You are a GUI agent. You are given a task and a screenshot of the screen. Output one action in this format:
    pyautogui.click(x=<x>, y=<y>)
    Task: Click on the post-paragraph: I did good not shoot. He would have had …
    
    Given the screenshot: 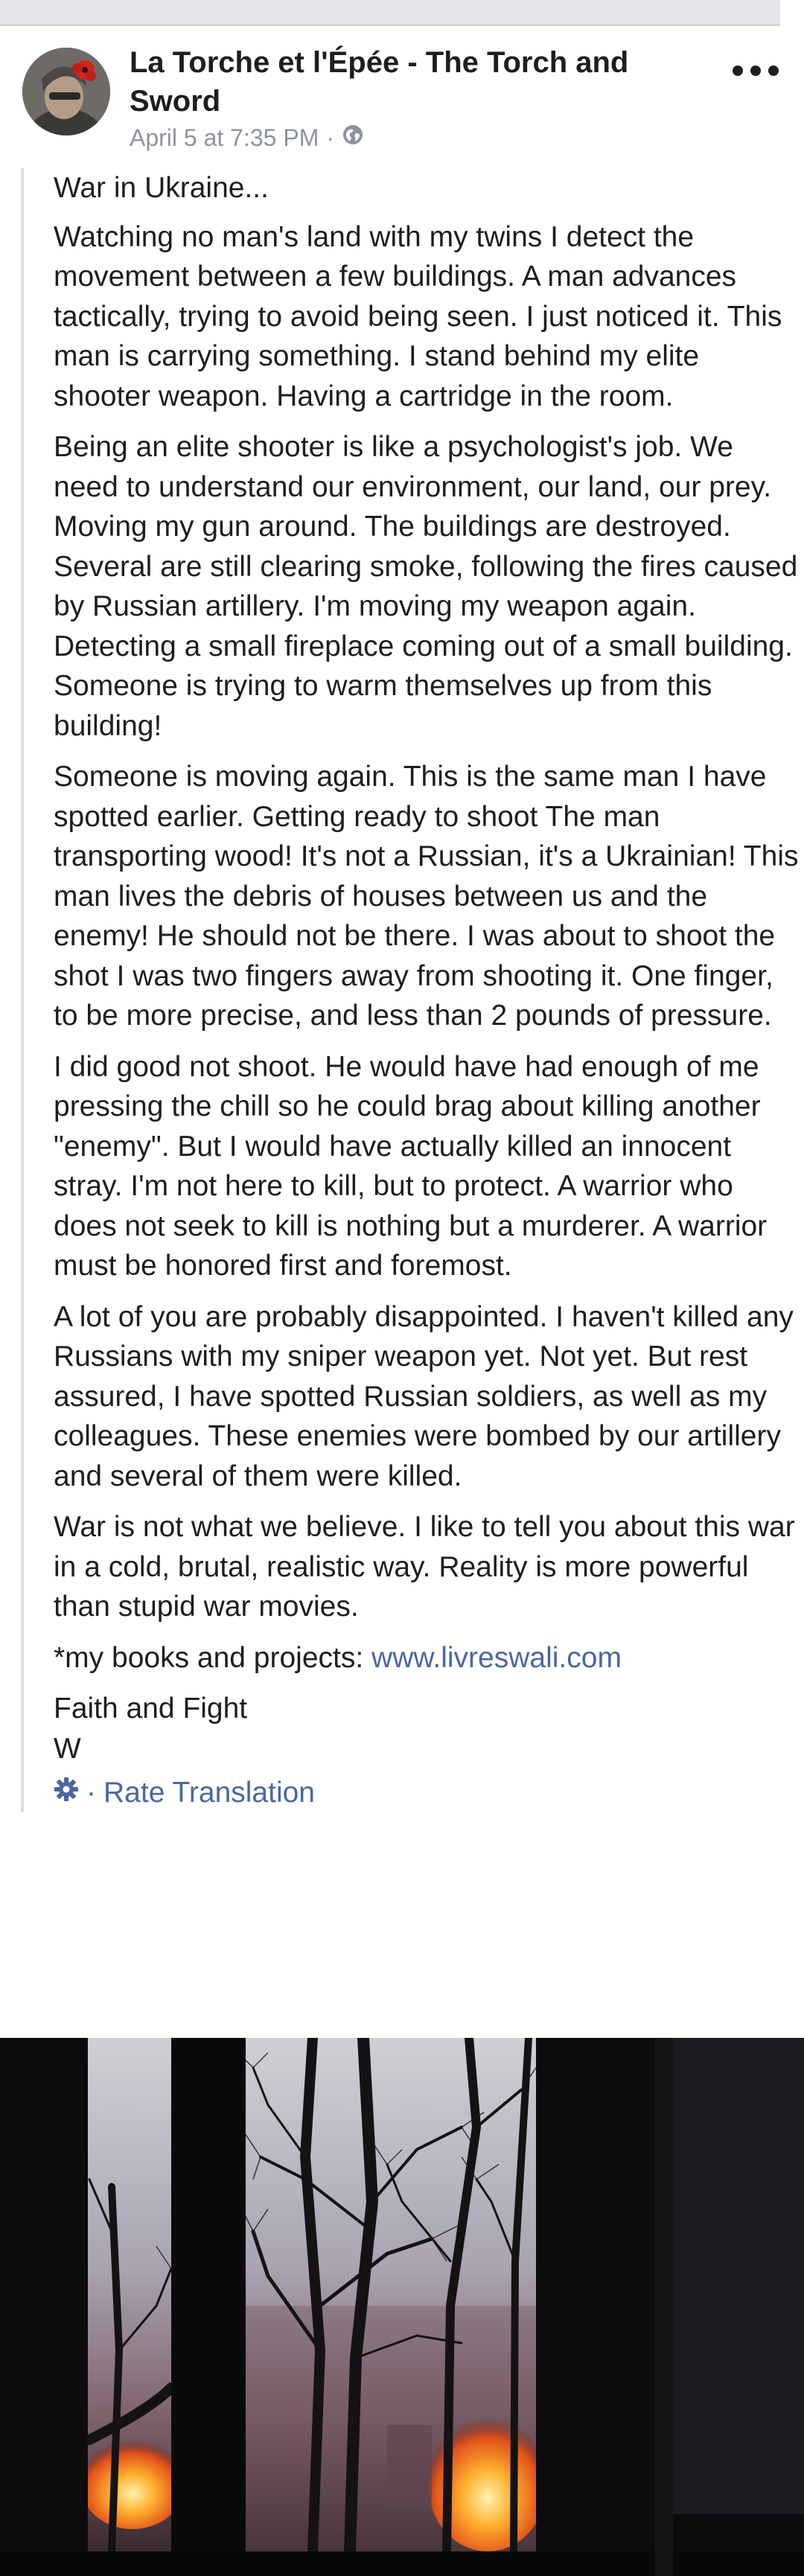 What is the action you would take?
    pyautogui.click(x=411, y=1166)
    